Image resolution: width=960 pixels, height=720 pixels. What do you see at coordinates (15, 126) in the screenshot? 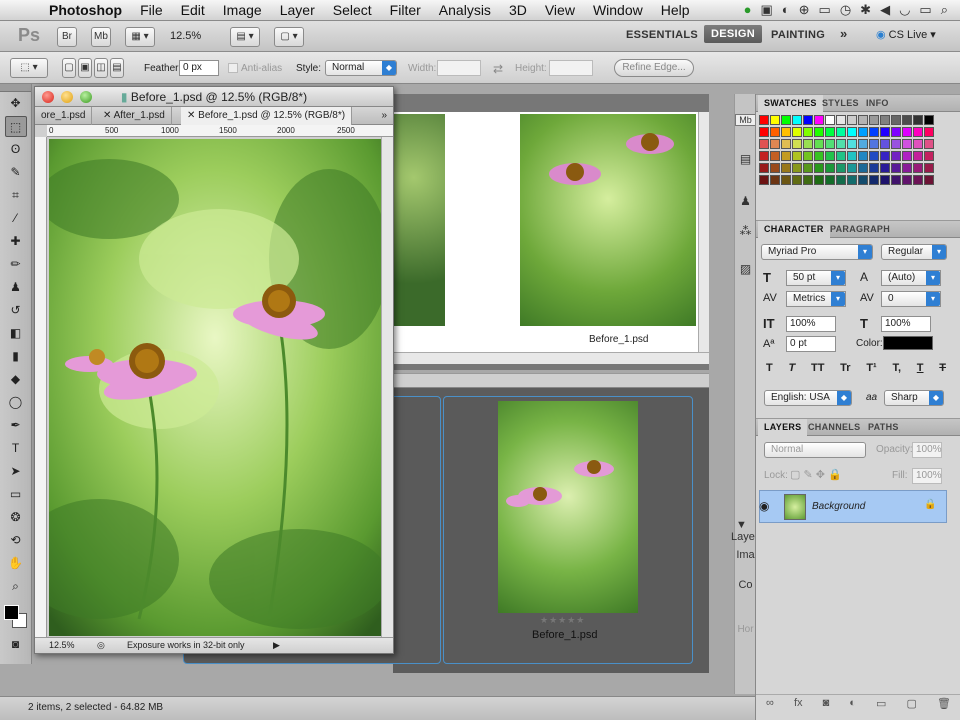
I see `rectangular-marquee-icon: ⬚` at bounding box center [15, 126].